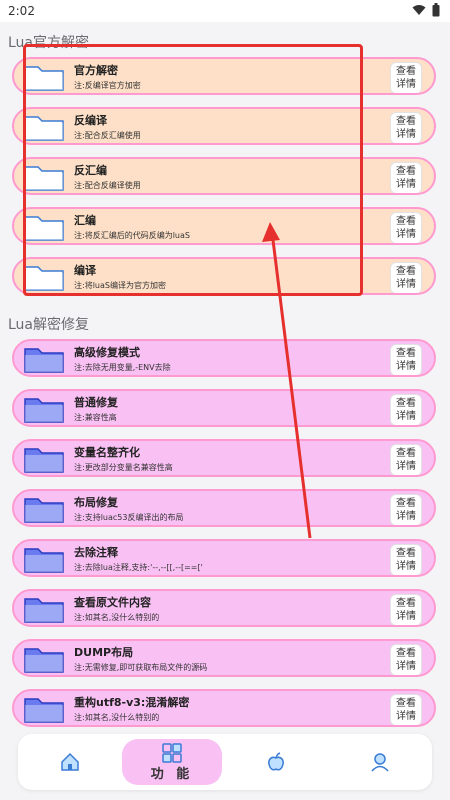 The width and height of the screenshot is (450, 800). Describe the element at coordinates (96, 402) in the screenshot. I see `item-title: 普通修复` at that location.